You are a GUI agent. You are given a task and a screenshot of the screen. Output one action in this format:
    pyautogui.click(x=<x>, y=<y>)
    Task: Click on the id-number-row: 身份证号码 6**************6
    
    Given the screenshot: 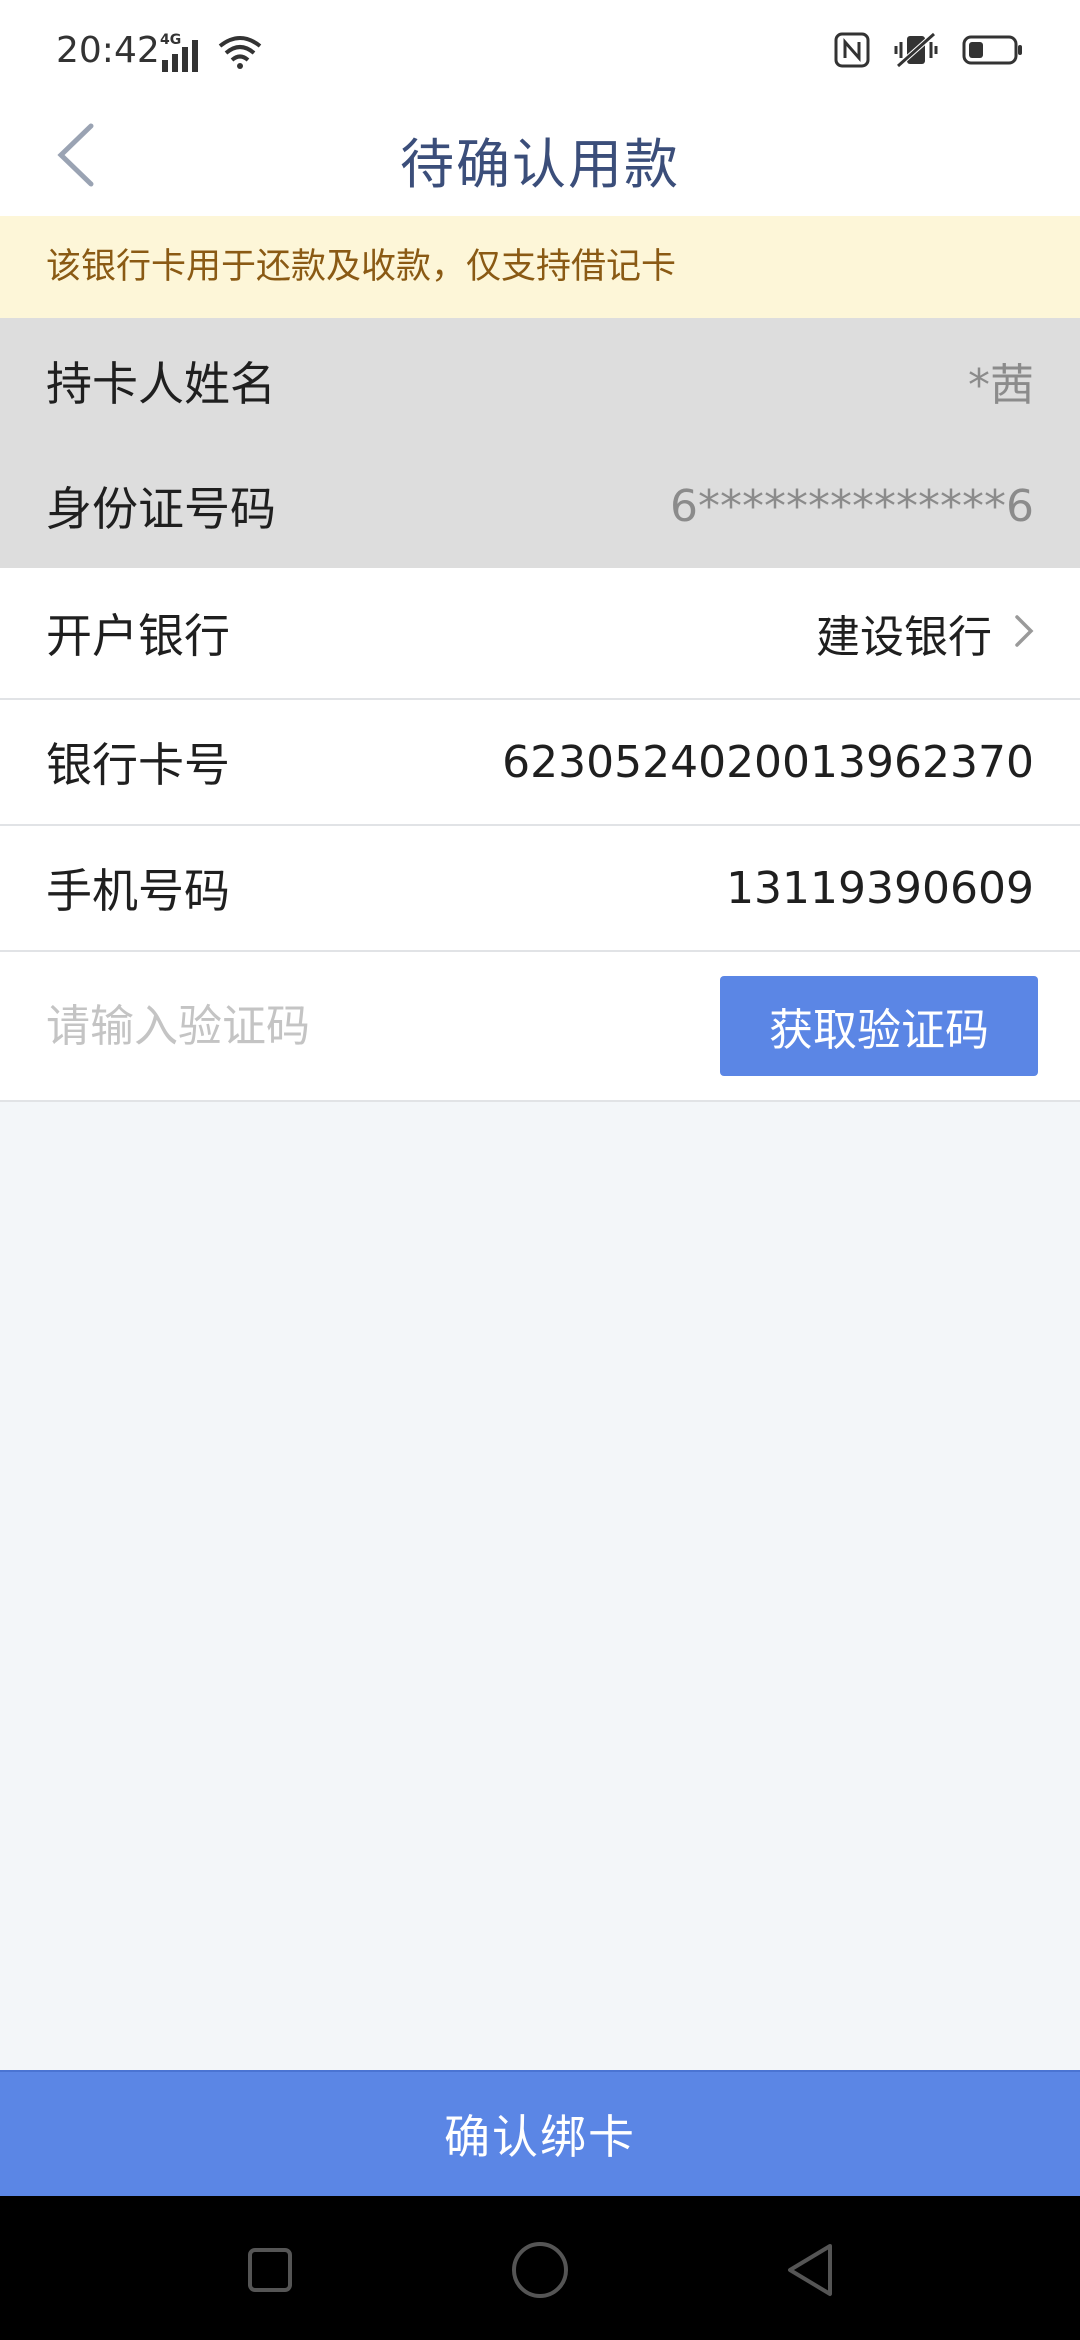 What is the action you would take?
    pyautogui.click(x=540, y=506)
    